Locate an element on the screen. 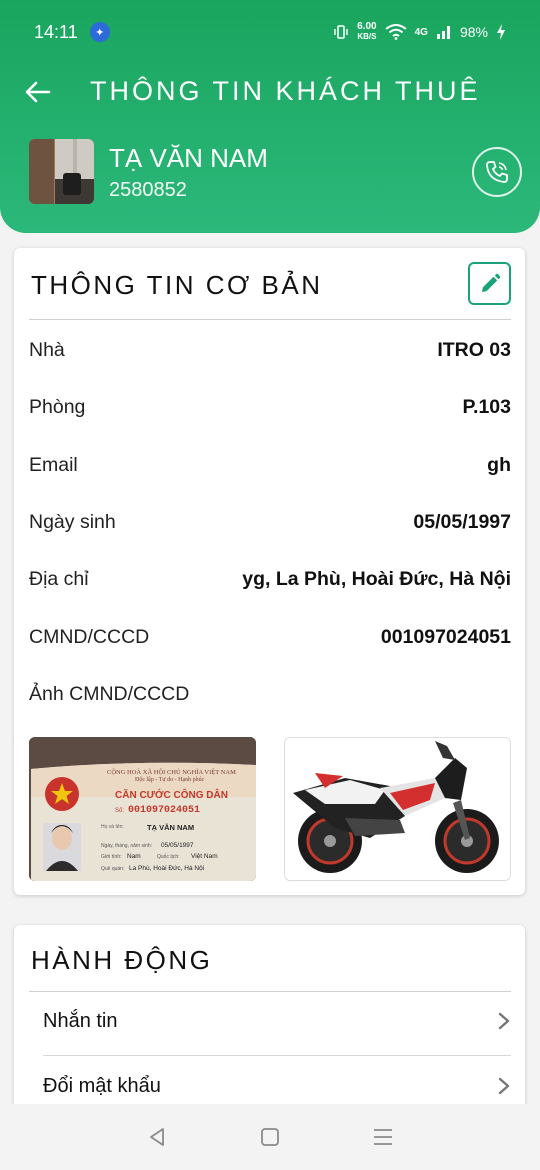  info-label: Ngày sinh is located at coordinates (72, 521).